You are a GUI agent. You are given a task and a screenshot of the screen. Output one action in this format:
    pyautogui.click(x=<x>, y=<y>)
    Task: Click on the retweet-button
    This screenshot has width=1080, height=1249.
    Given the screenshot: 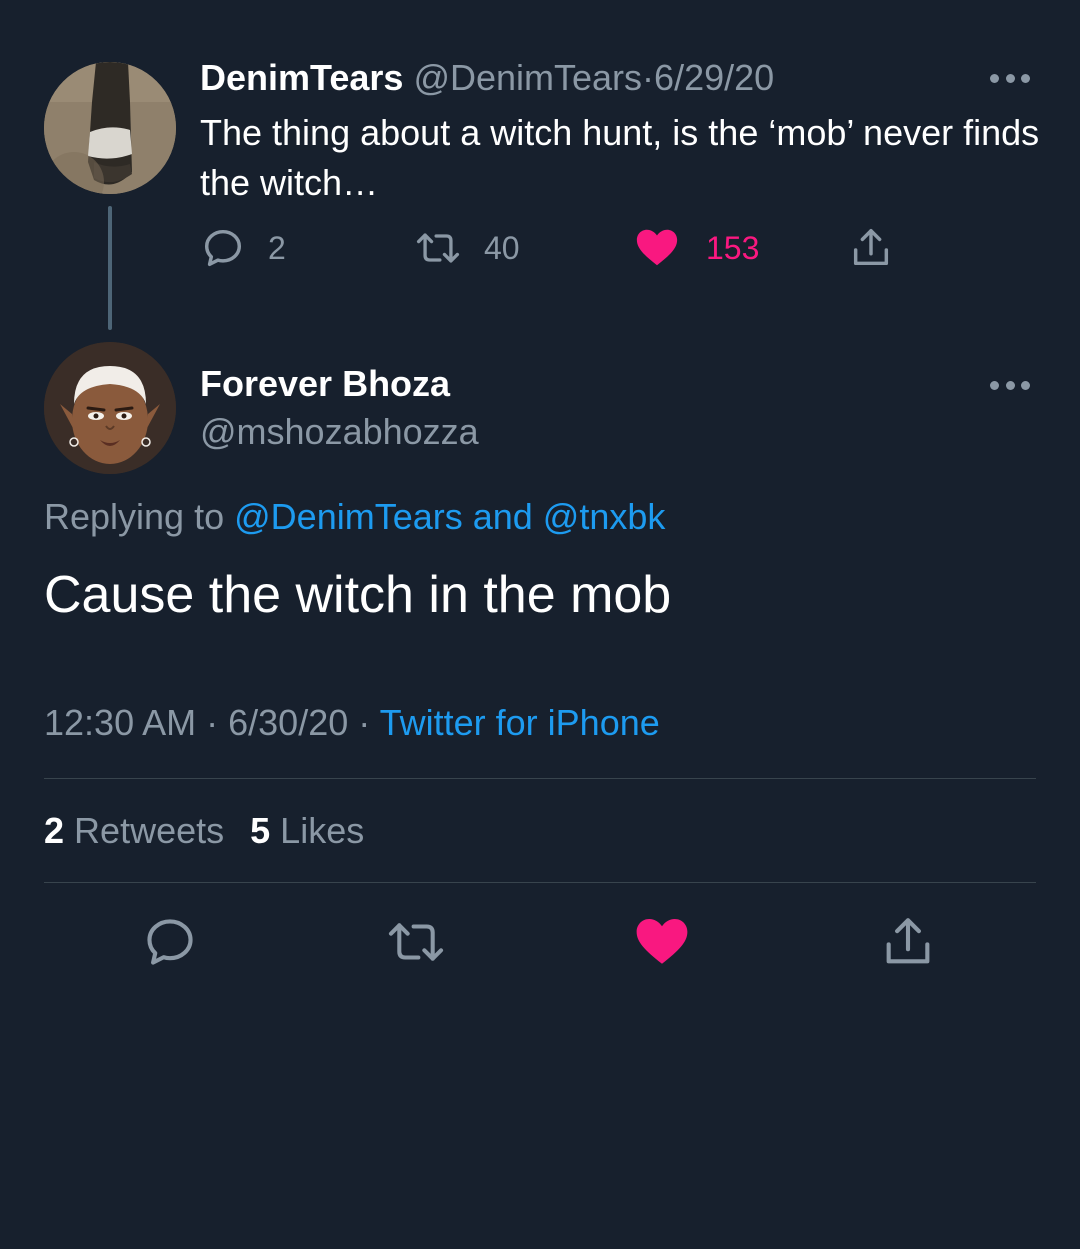 What is the action you would take?
    pyautogui.click(x=416, y=942)
    